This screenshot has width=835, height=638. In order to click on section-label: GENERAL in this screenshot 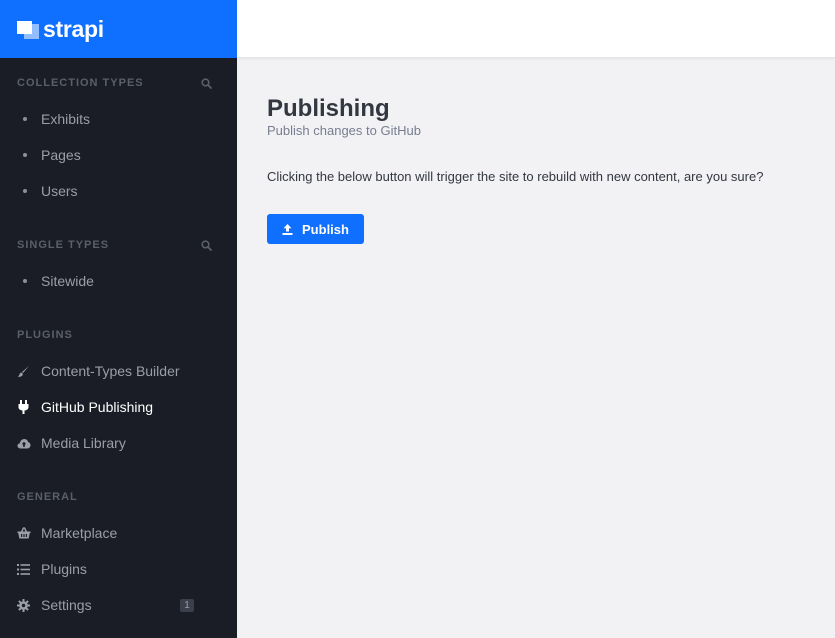, I will do `click(47, 497)`.